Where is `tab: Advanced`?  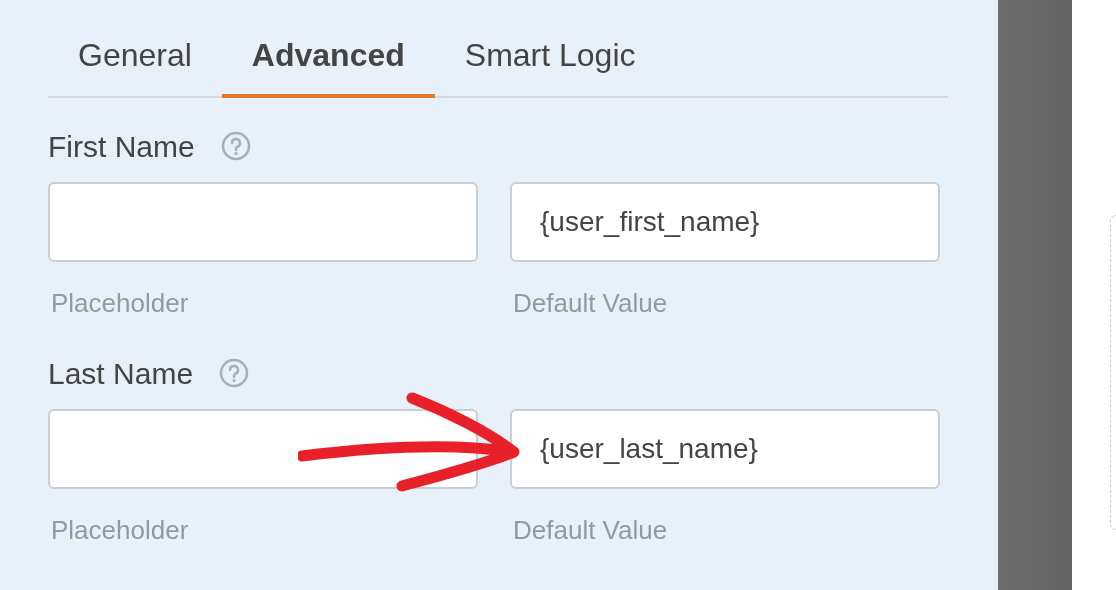 tab: Advanced is located at coordinates (328, 49).